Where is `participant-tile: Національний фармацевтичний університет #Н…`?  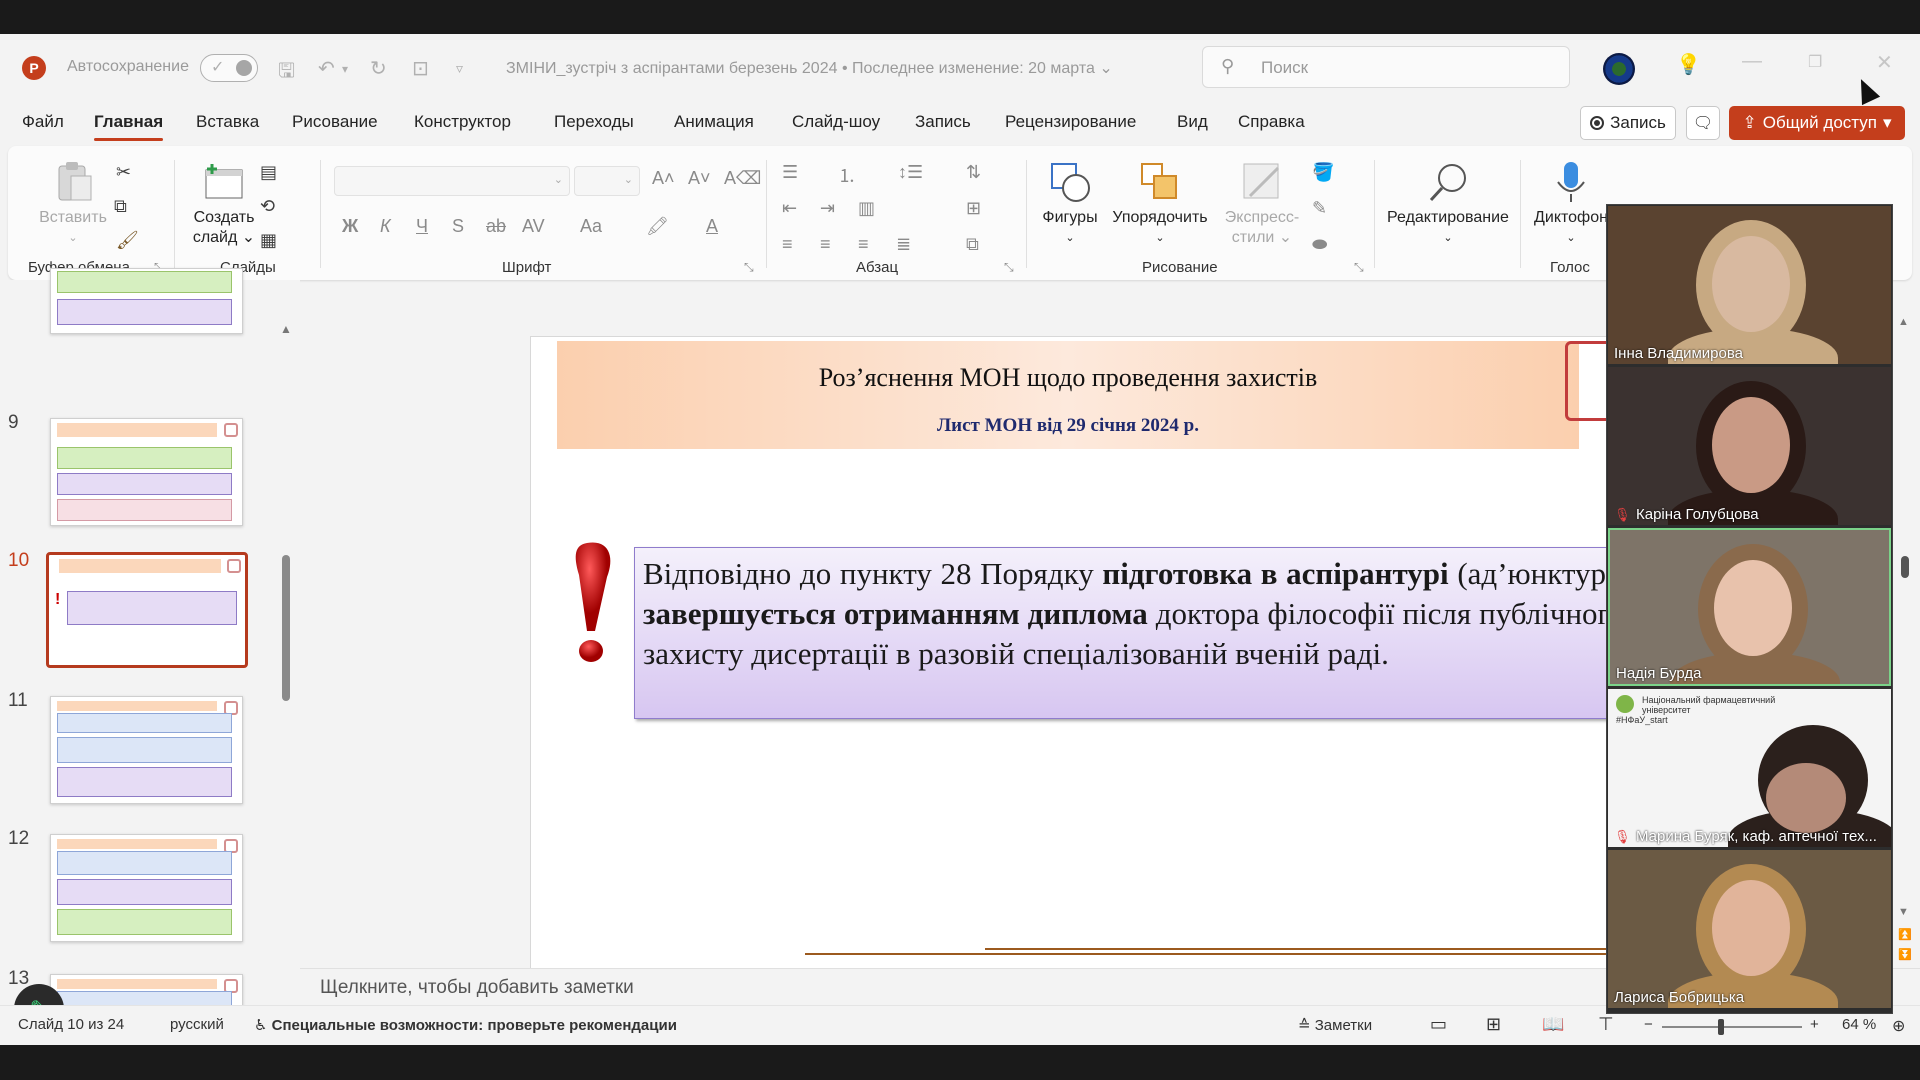
participant-tile: Національний фармацевтичний університет #Н… is located at coordinates (1749, 768).